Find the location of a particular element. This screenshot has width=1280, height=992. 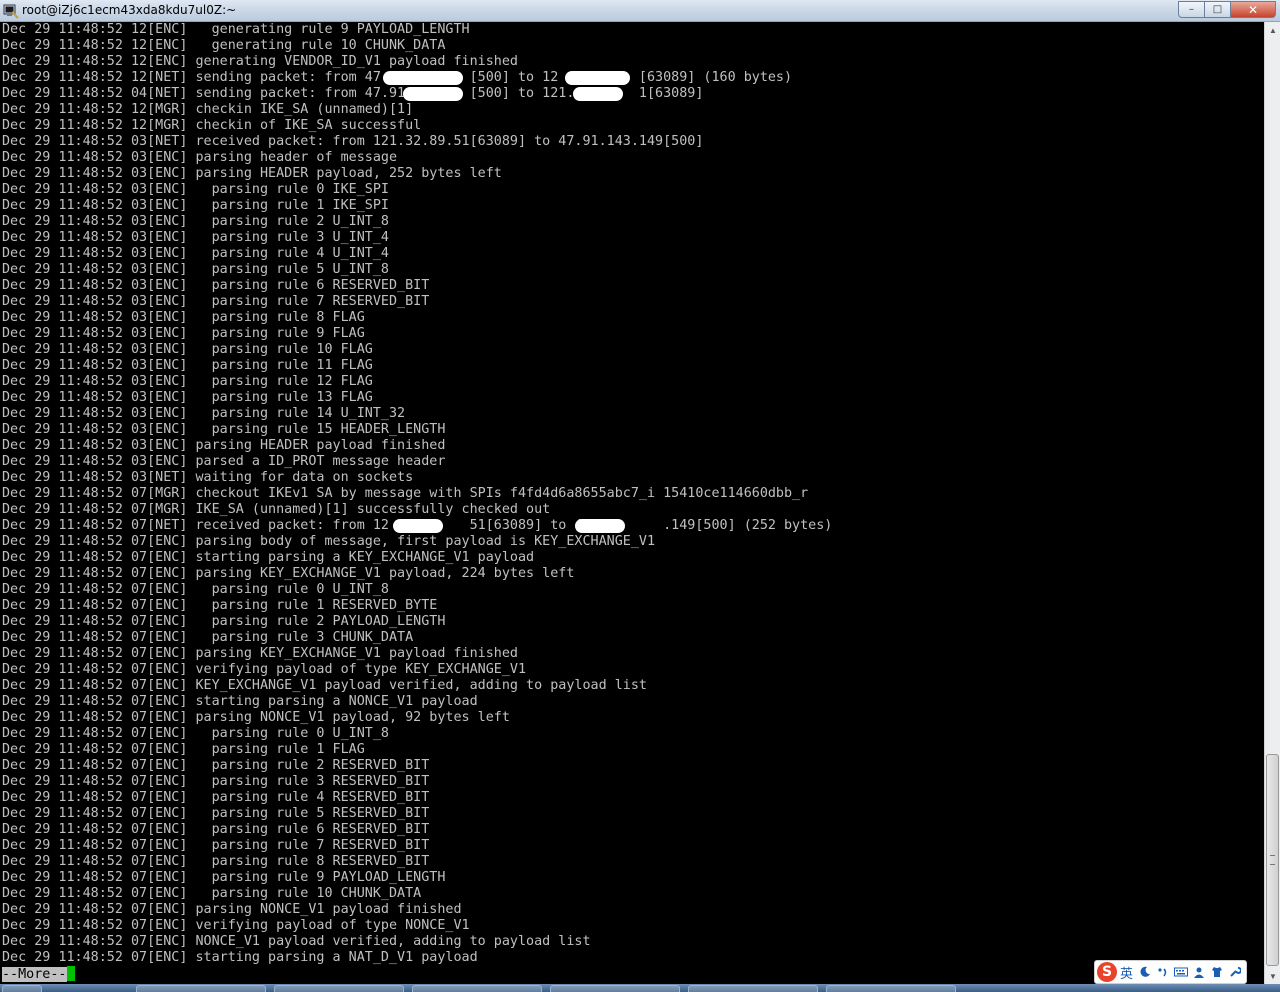

window-controls: – □ ✕ is located at coordinates (1227, 9).